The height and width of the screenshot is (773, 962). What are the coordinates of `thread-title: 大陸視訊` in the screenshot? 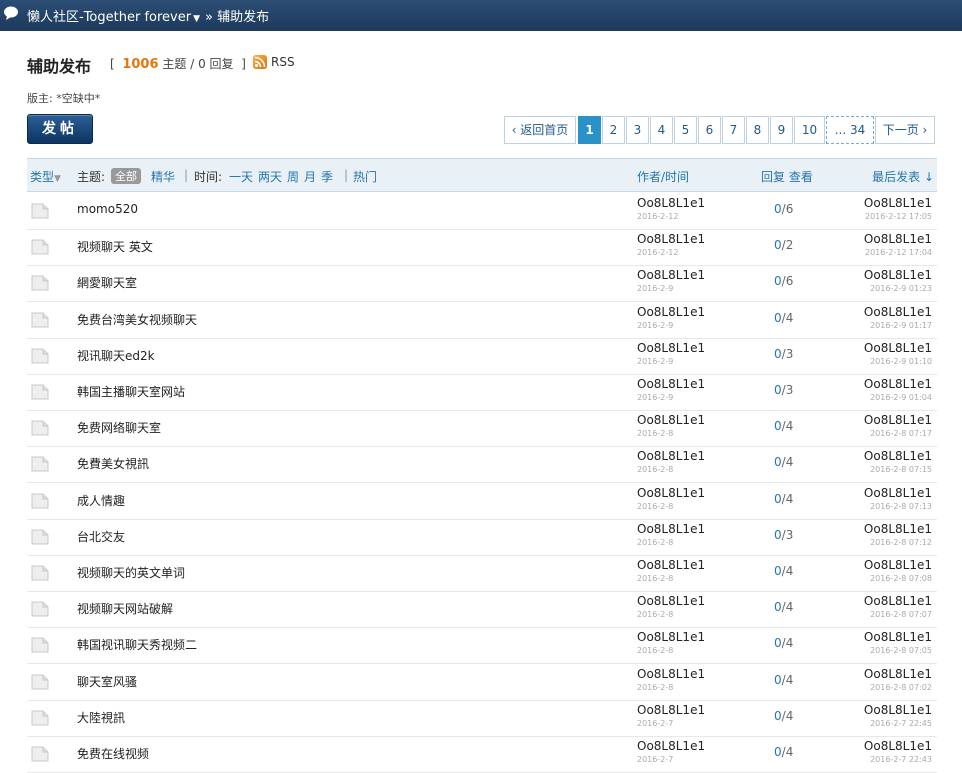 It's located at (101, 717).